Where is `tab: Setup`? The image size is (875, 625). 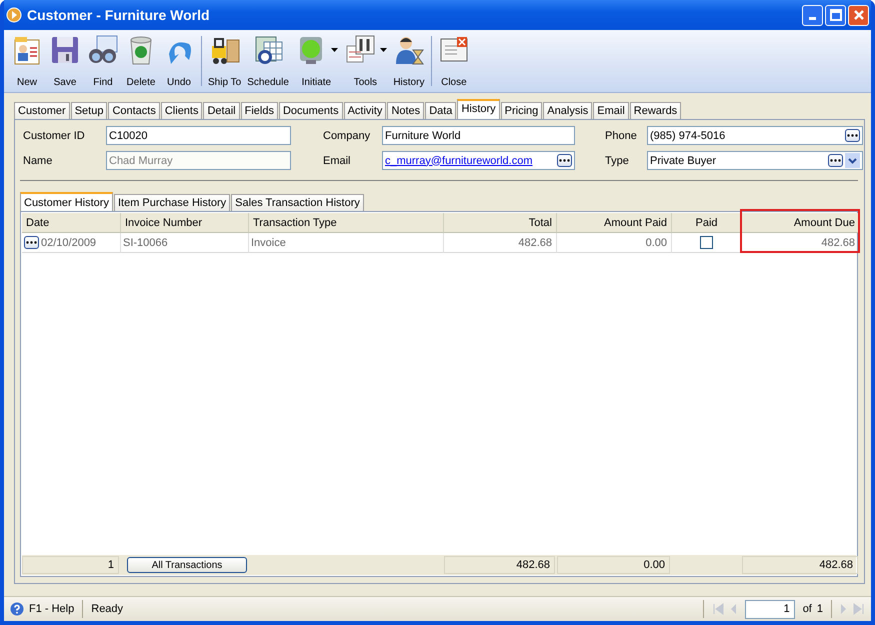
tab: Setup is located at coordinates (89, 110).